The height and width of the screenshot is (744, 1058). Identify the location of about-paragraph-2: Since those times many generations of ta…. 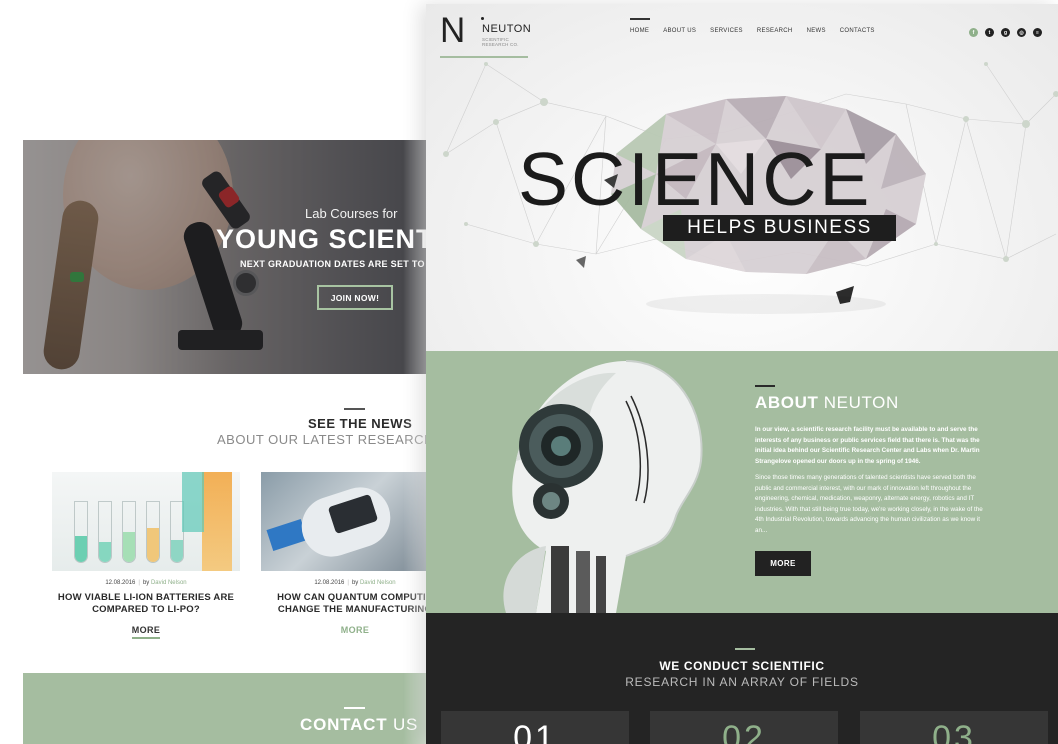
(869, 504).